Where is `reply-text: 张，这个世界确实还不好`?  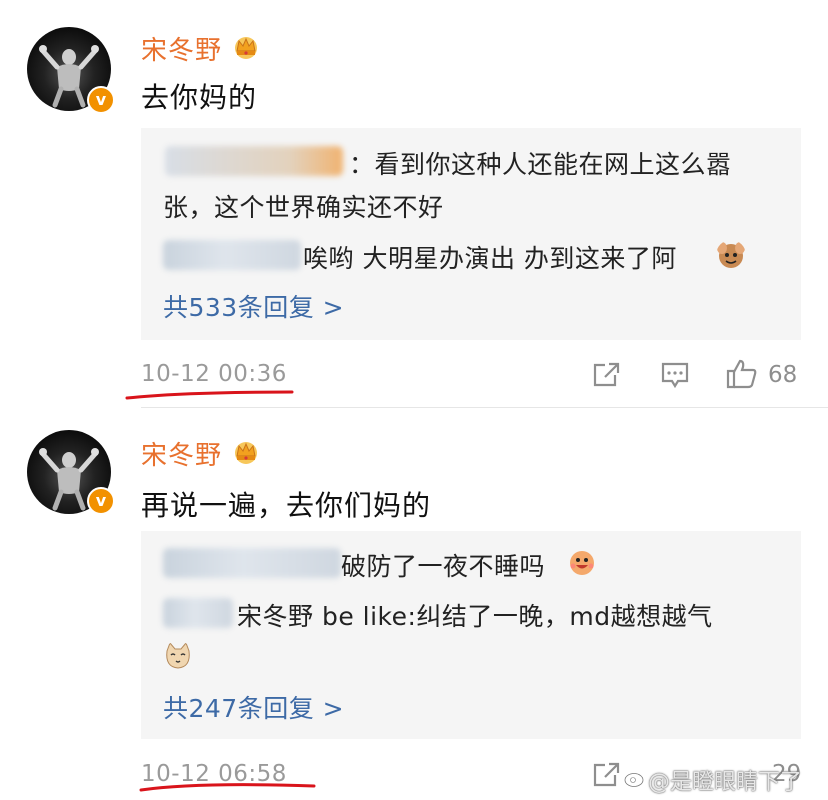 reply-text: 张，这个世界确实还不好 is located at coordinates (303, 207).